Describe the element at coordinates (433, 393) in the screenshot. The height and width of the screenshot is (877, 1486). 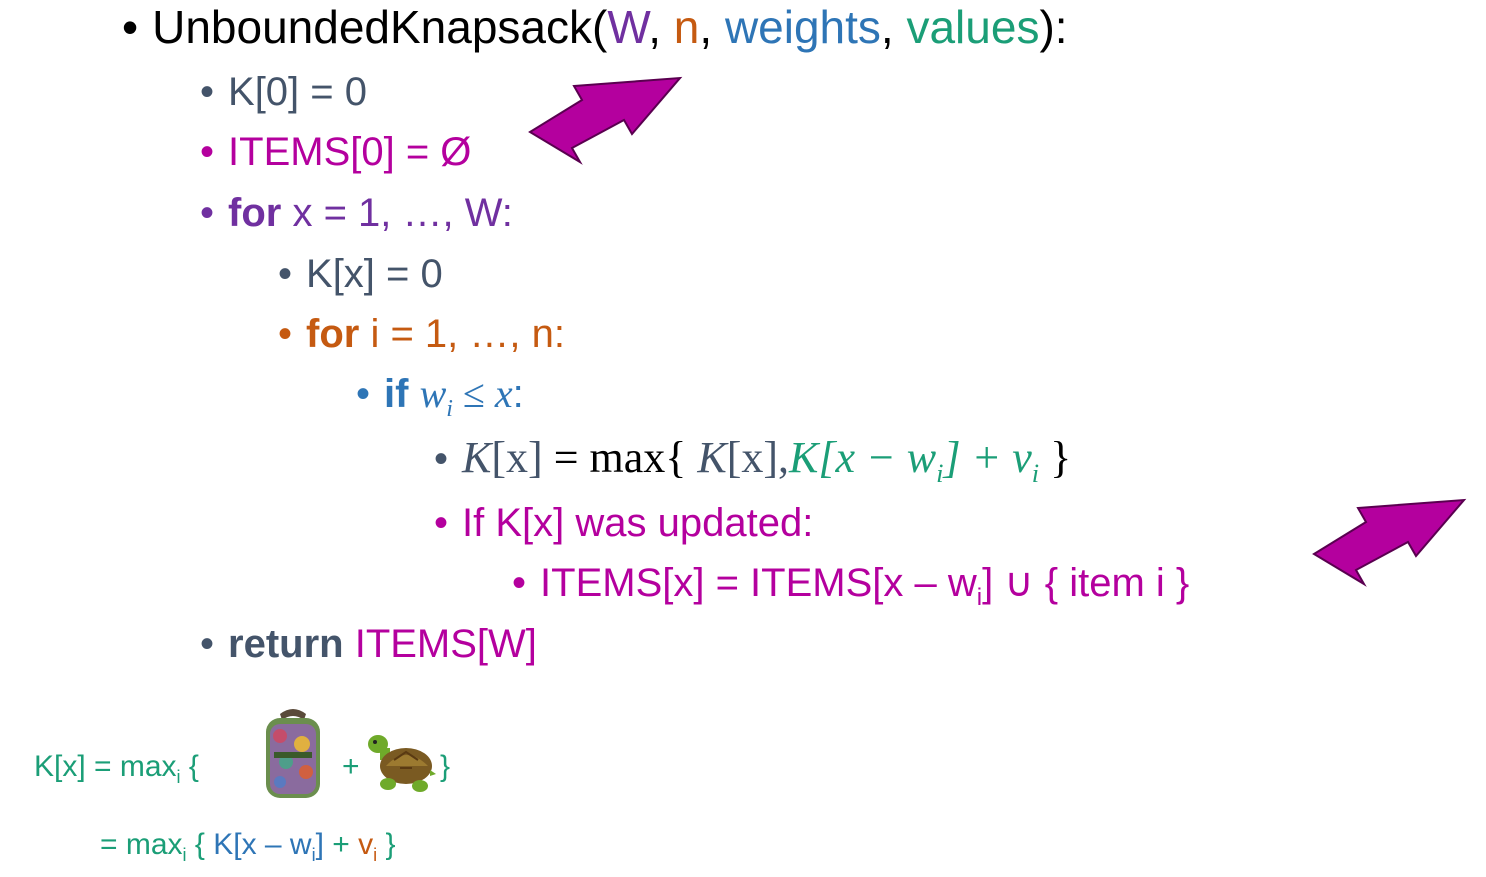
I see `math-w: w` at that location.